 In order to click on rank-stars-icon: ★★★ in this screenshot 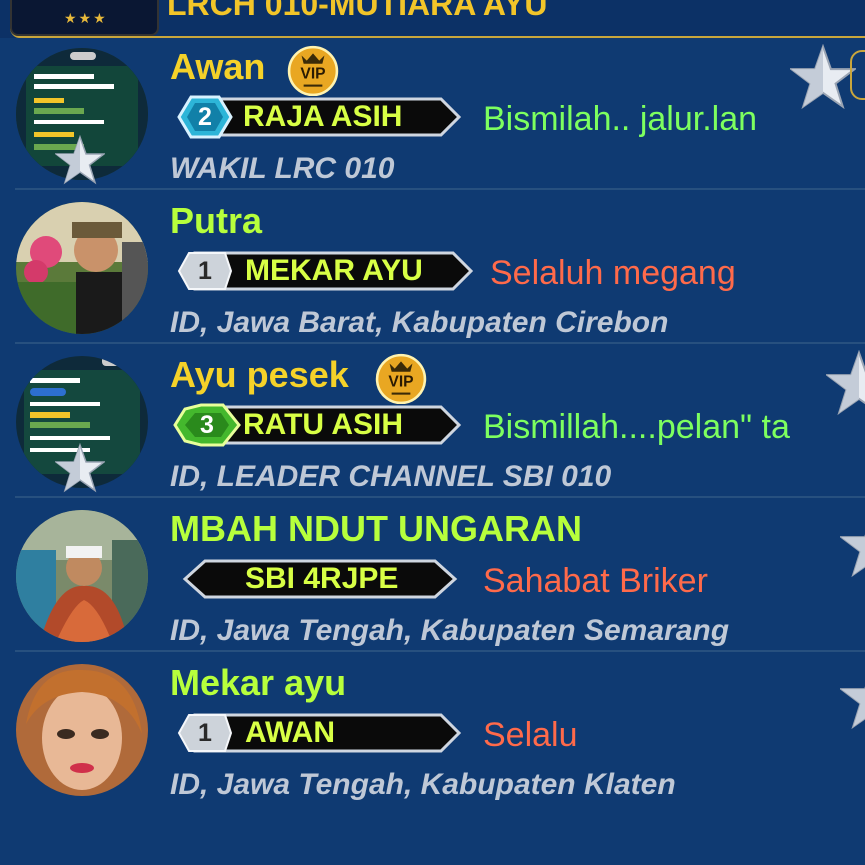, I will do `click(86, 18)`.